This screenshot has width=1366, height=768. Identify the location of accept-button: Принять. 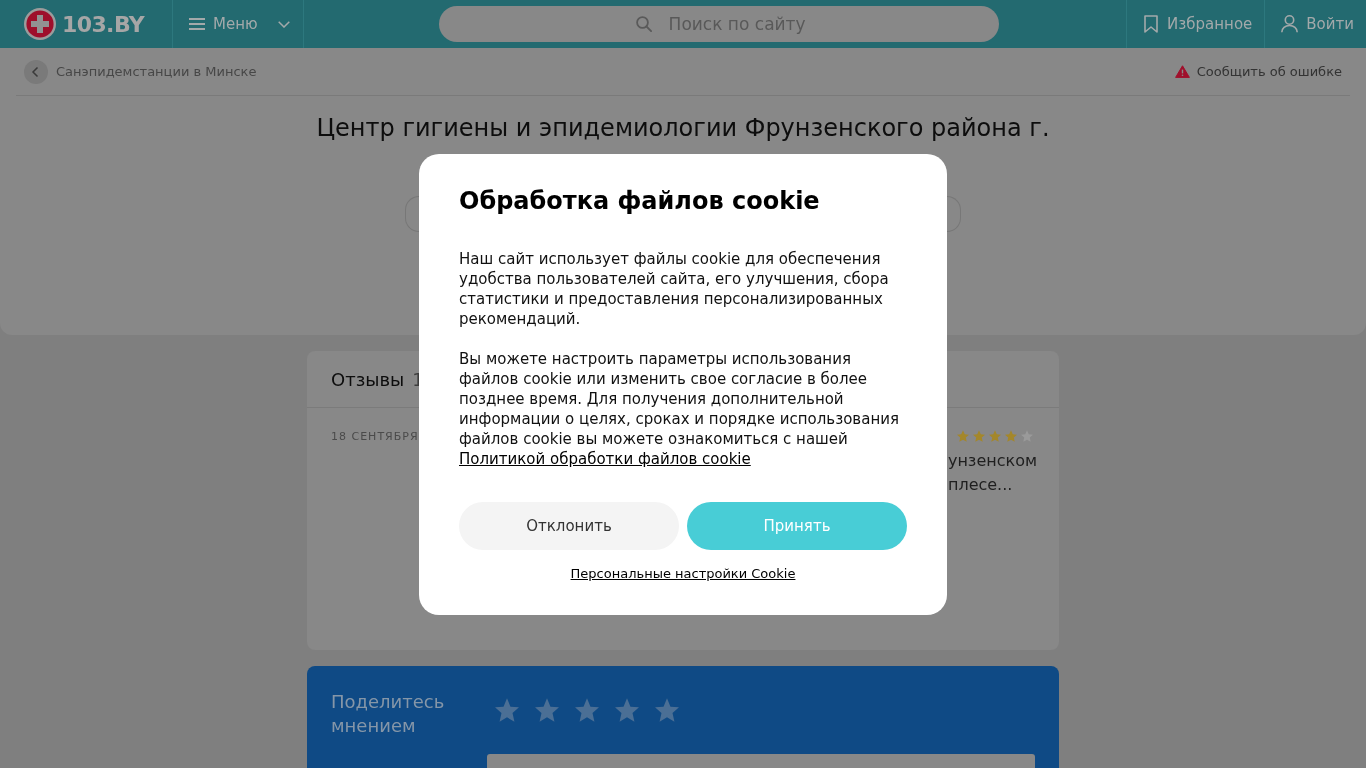
(797, 525).